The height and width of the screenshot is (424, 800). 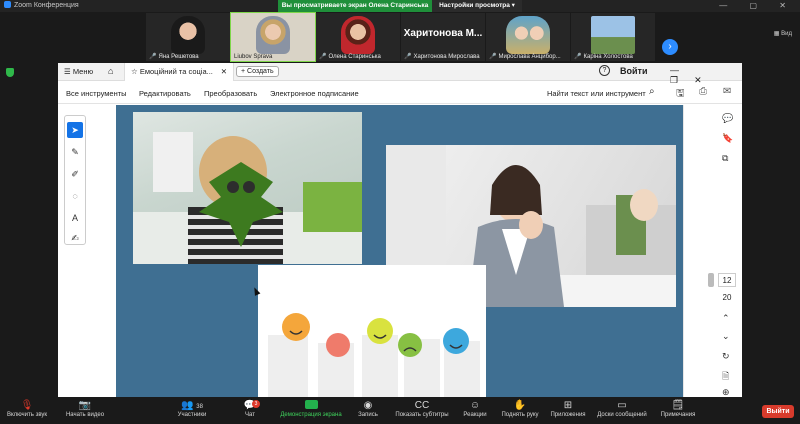 What do you see at coordinates (670, 47) in the screenshot?
I see `gallery-next-button: ›` at bounding box center [670, 47].